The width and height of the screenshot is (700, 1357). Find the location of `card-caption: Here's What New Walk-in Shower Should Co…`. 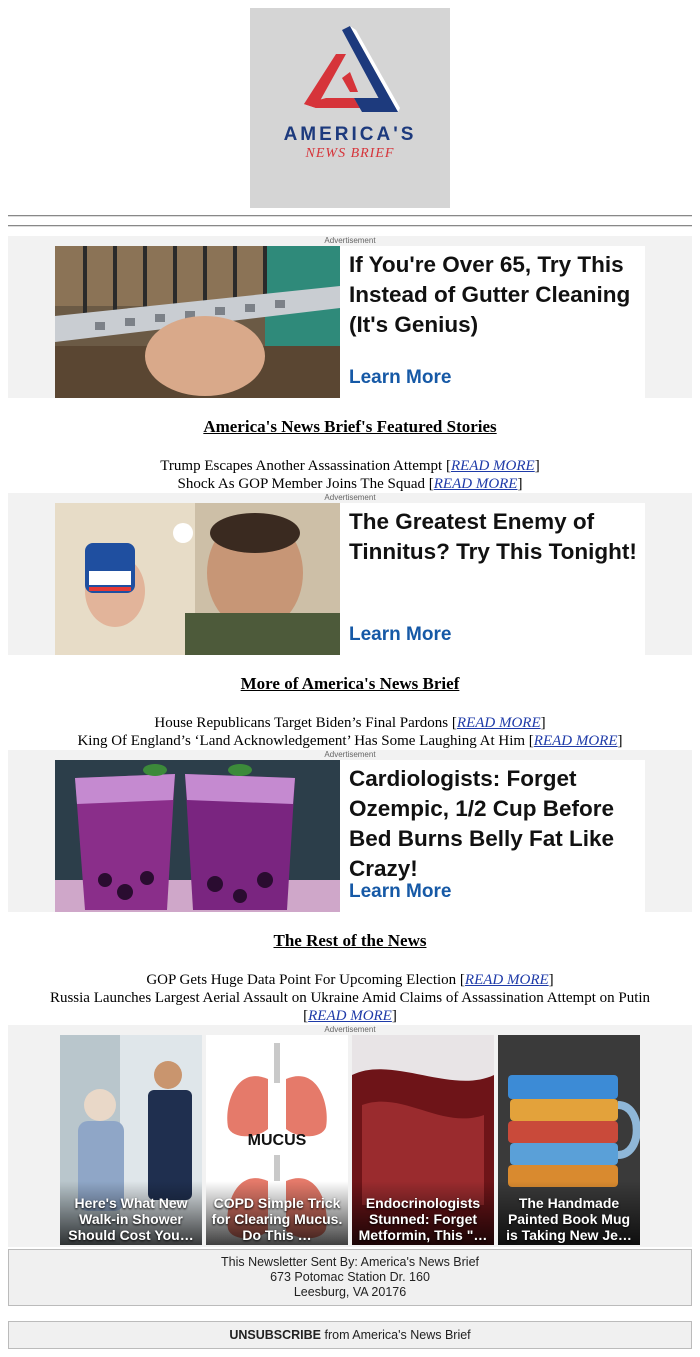

card-caption: Here's What New Walk-in Shower Should Co… is located at coordinates (131, 1219).